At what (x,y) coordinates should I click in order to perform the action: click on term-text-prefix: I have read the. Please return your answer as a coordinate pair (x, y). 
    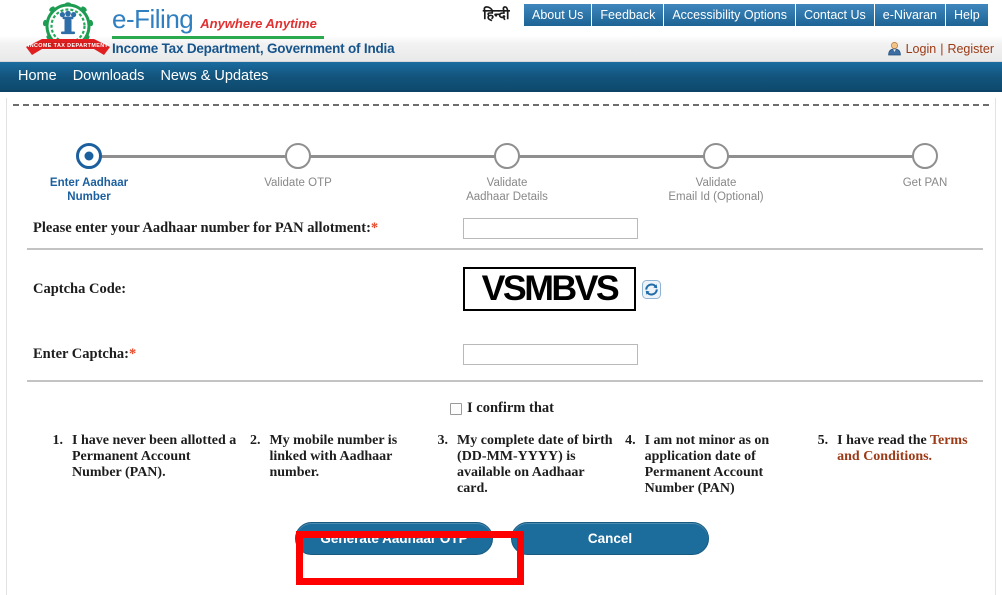
    Looking at the image, I should click on (883, 440).